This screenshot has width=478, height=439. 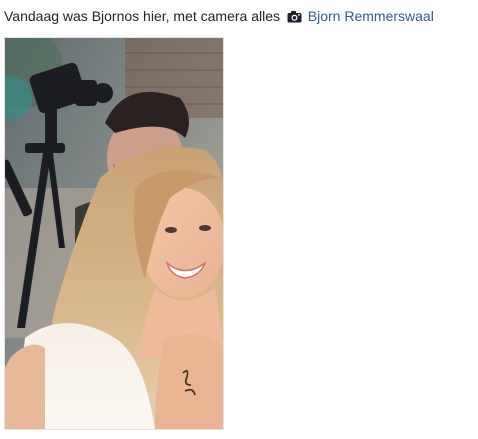 What do you see at coordinates (294, 18) in the screenshot?
I see `camera-icon` at bounding box center [294, 18].